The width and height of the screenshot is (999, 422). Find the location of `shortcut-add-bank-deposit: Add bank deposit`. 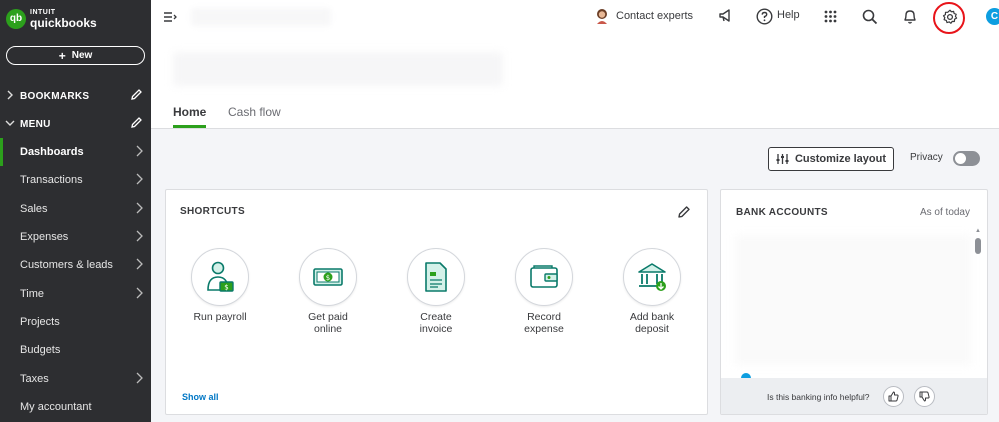

shortcut-add-bank-deposit: Add bank deposit is located at coordinates (652, 291).